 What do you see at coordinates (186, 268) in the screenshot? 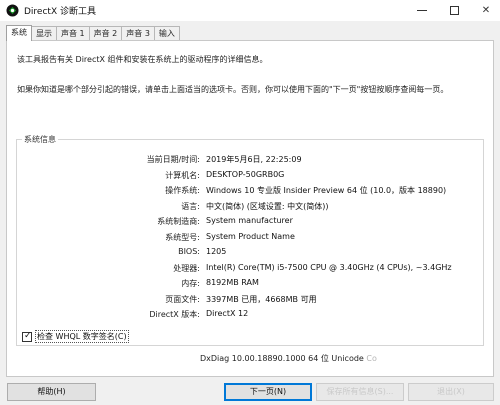
I see `info-label: 处理器:` at bounding box center [186, 268].